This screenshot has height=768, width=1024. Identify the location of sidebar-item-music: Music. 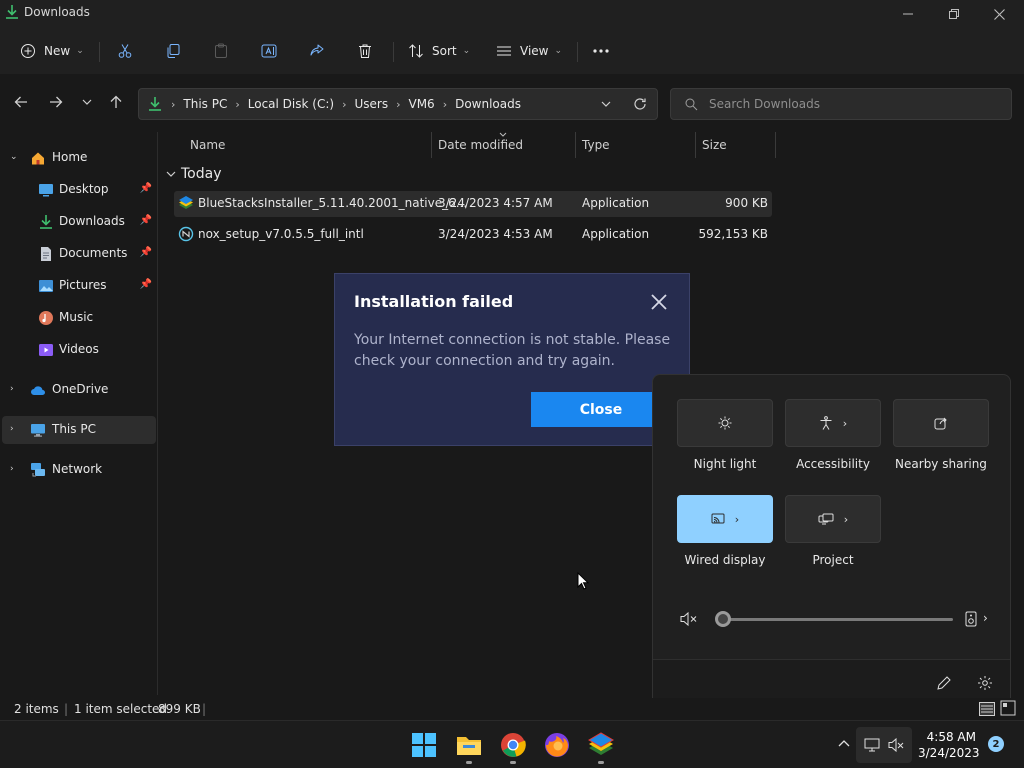
(79, 318).